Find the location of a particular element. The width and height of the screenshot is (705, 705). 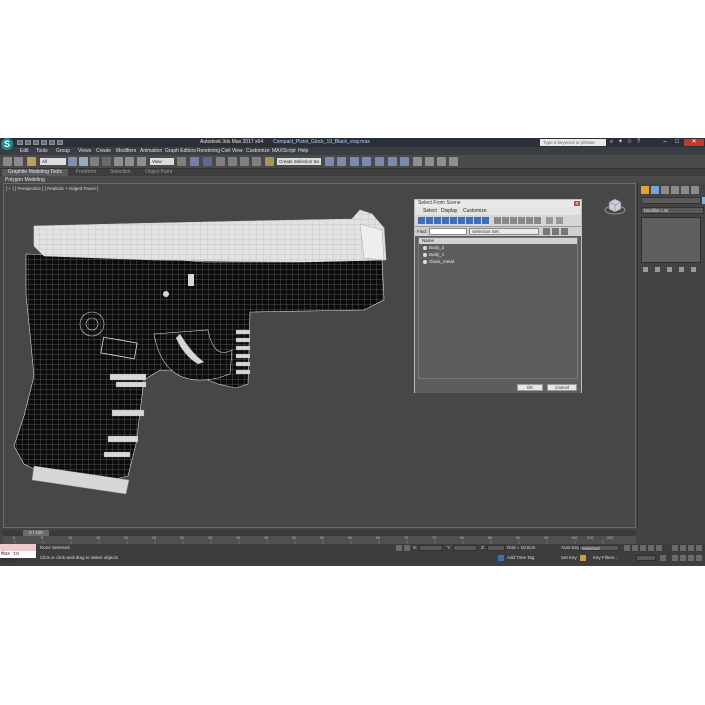

orbit-icon is located at coordinates (691, 558).